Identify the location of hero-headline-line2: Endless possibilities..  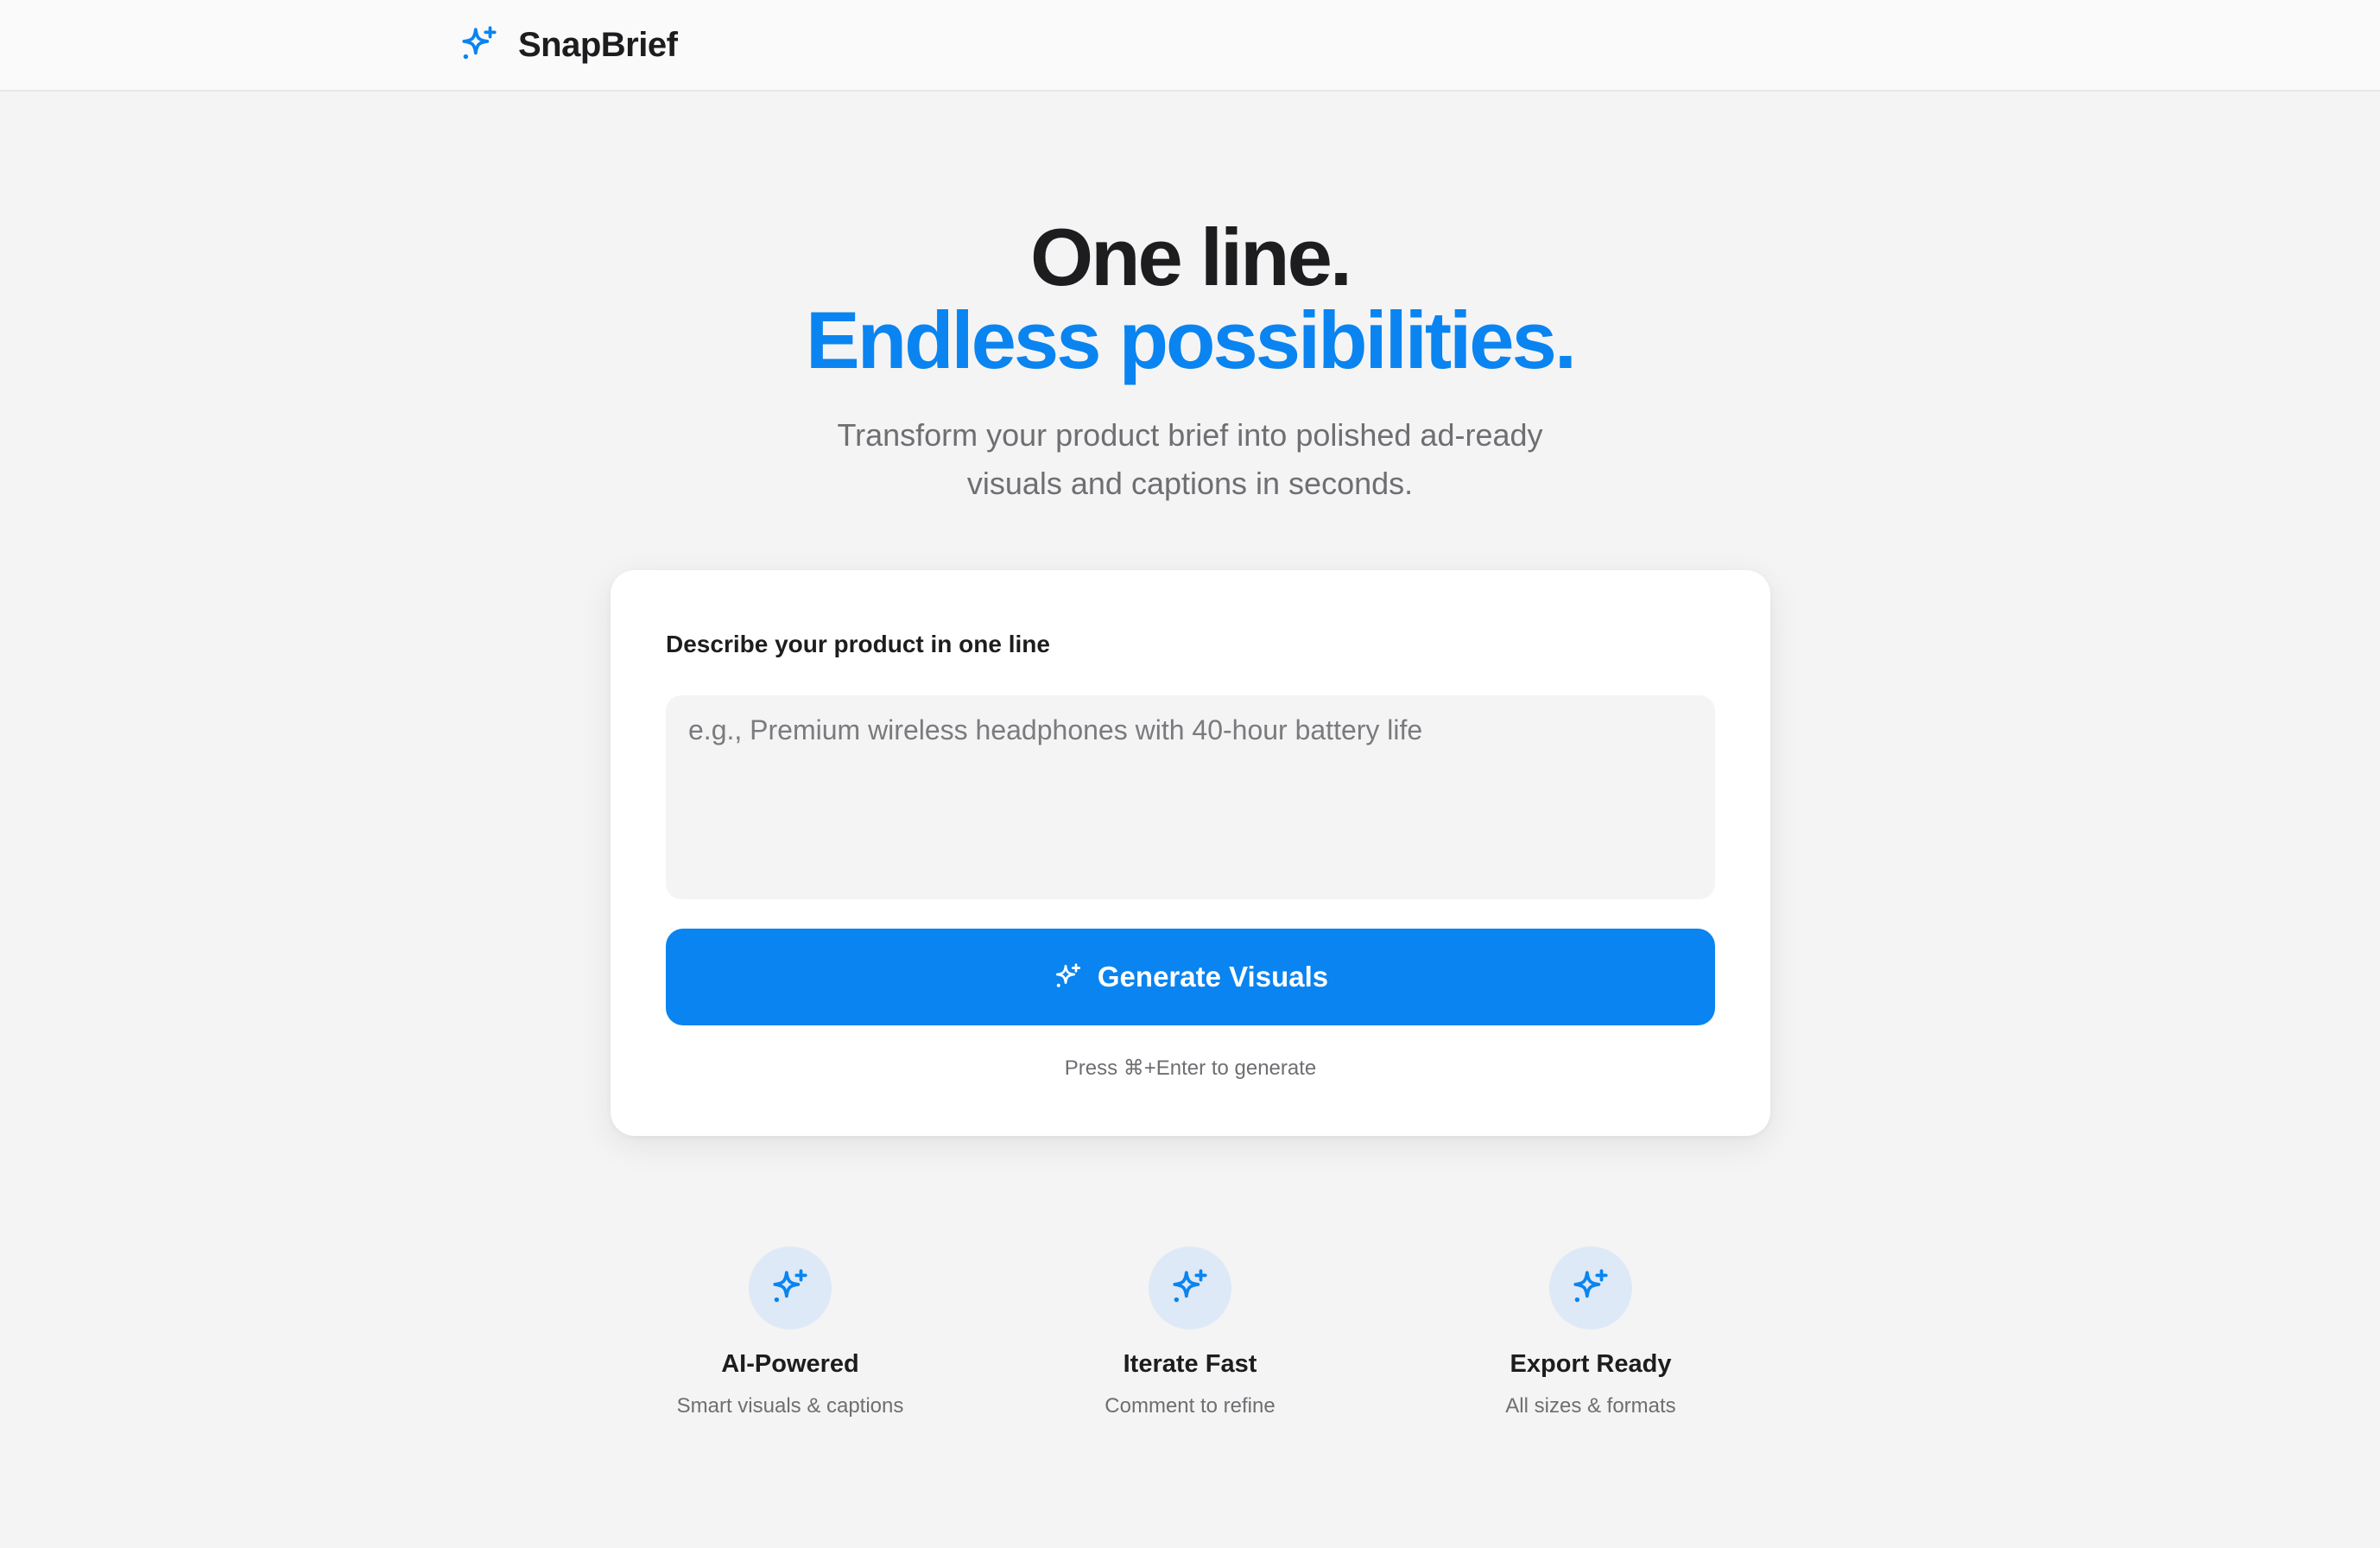
(1192, 340).